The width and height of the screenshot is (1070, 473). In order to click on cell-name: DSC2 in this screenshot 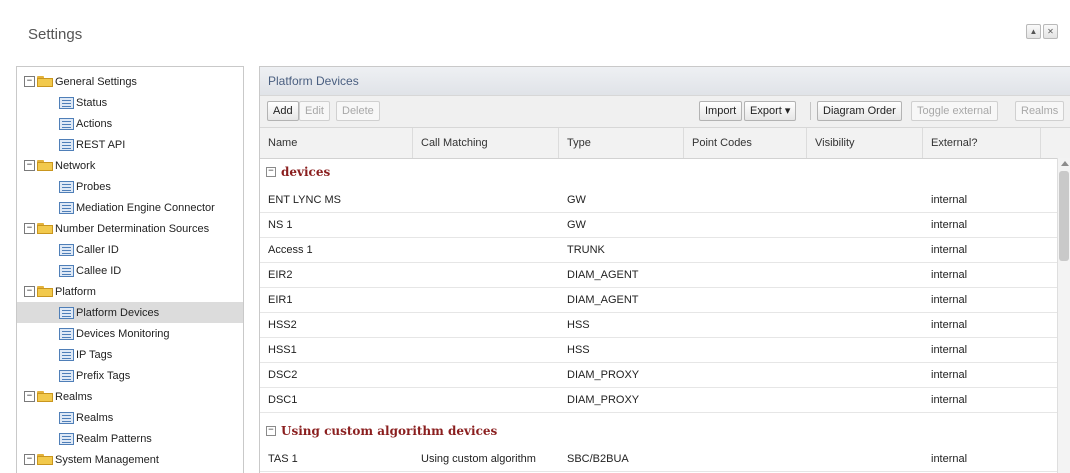, I will do `click(283, 375)`.